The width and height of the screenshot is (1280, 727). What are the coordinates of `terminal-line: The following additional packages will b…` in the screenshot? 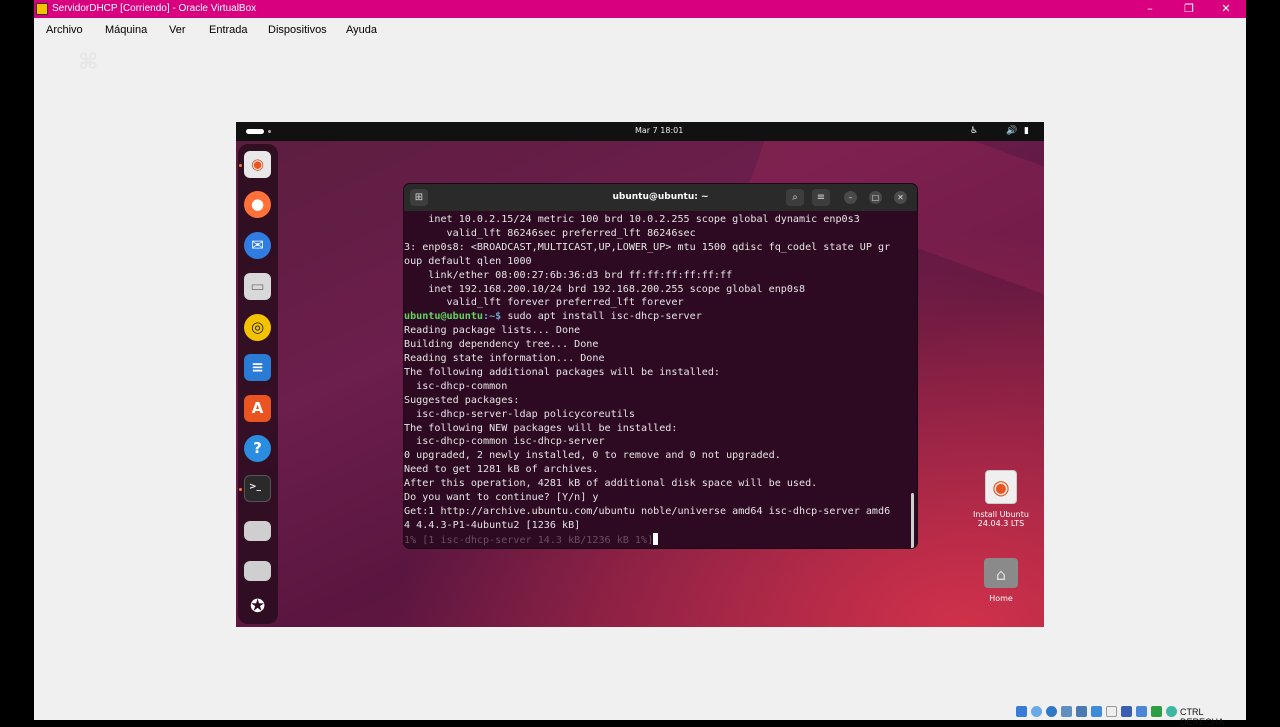 It's located at (562, 372).